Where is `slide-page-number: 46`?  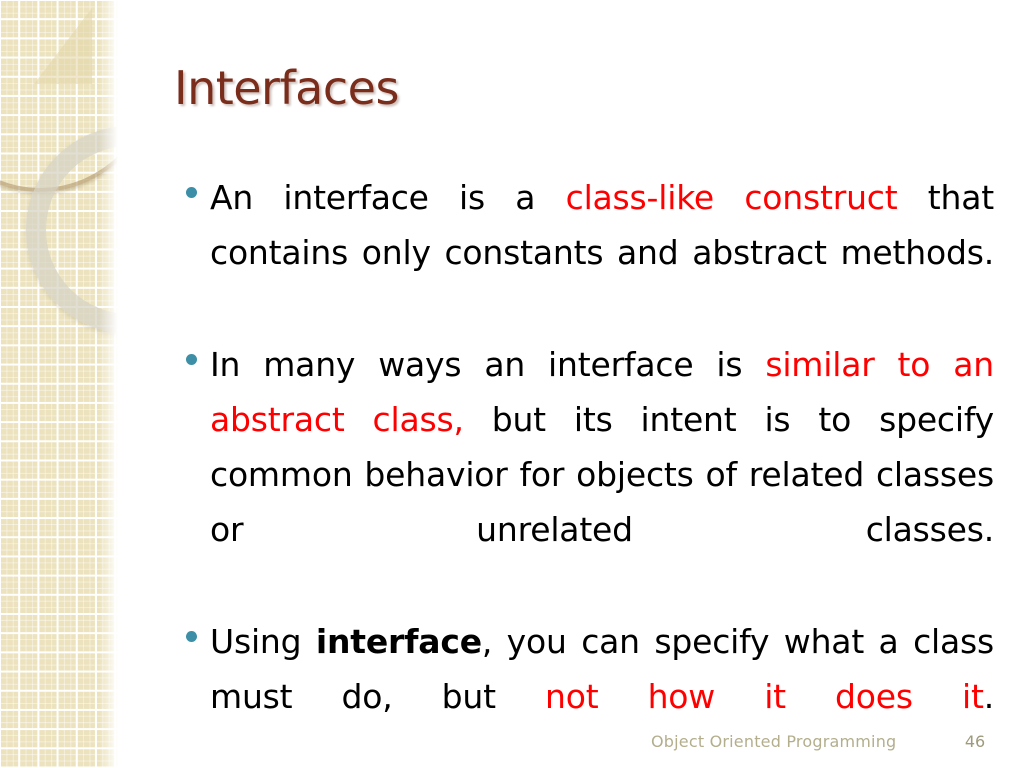 slide-page-number: 46 is located at coordinates (975, 741).